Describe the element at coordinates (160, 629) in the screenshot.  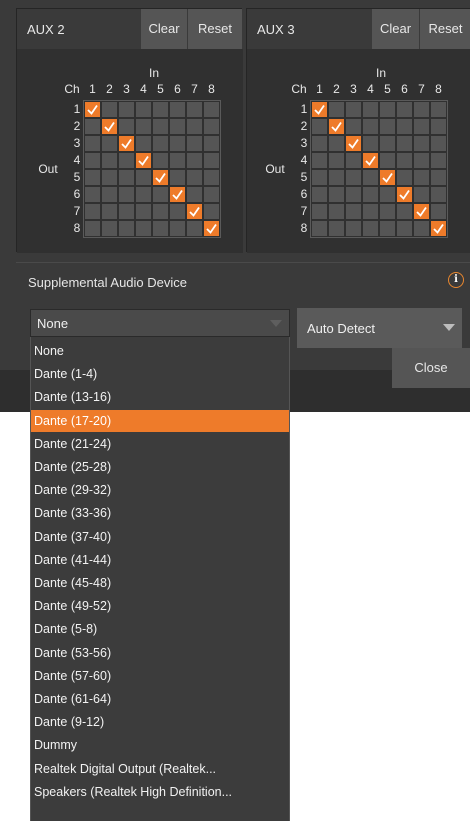
I see `dropdown-item: Dante (5-8)` at that location.